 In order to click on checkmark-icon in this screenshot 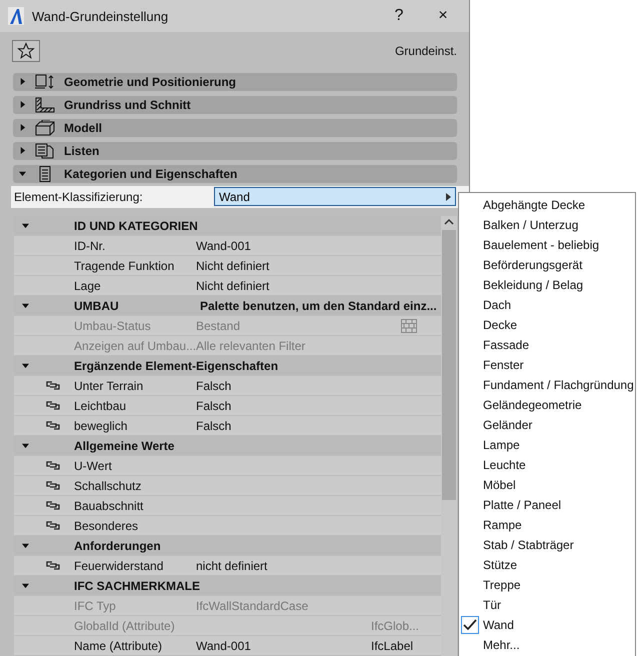, I will do `click(470, 625)`.